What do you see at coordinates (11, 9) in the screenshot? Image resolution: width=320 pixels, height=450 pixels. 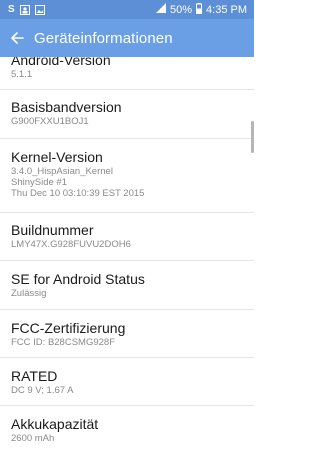 I see `s-icon: S` at bounding box center [11, 9].